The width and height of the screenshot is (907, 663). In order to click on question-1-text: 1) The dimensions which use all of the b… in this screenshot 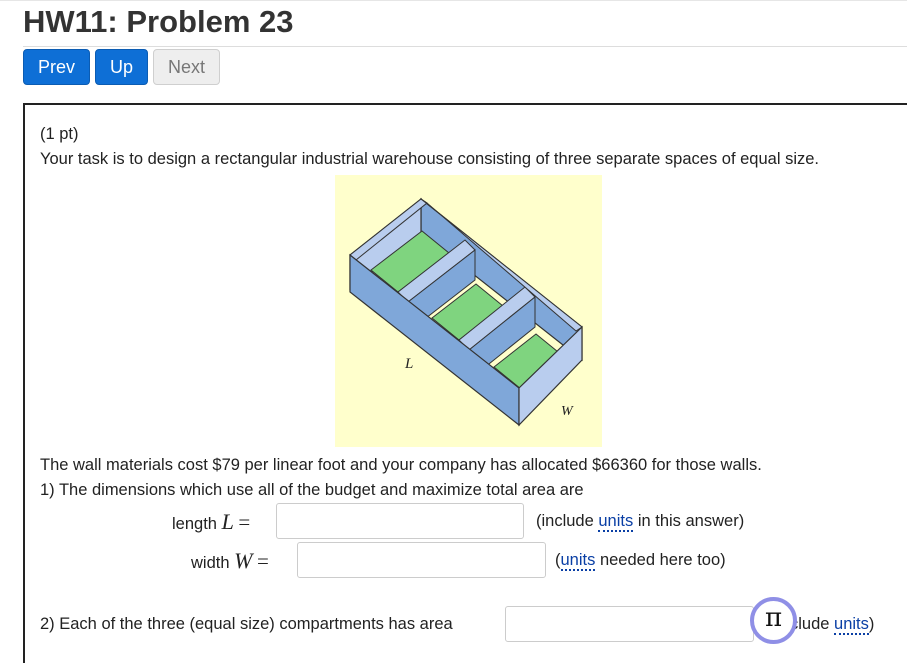, I will do `click(312, 490)`.